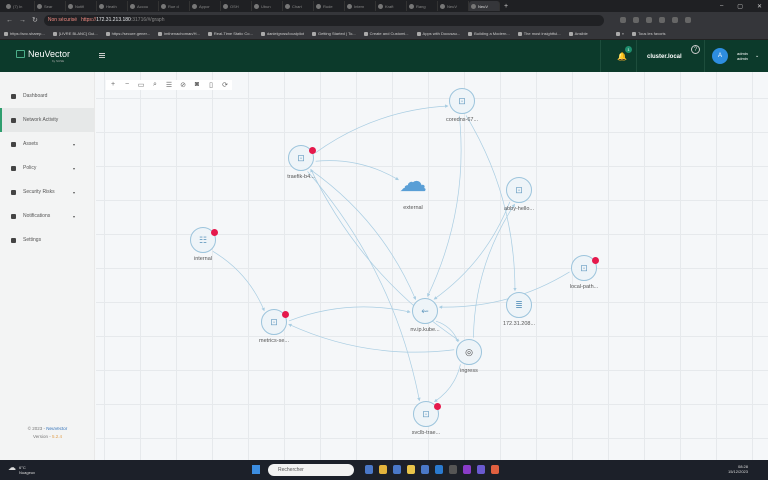 The height and width of the screenshot is (480, 768). What do you see at coordinates (738, 469) in the screenshot?
I see `system-tray: 08:28 15/12/2023` at bounding box center [738, 469].